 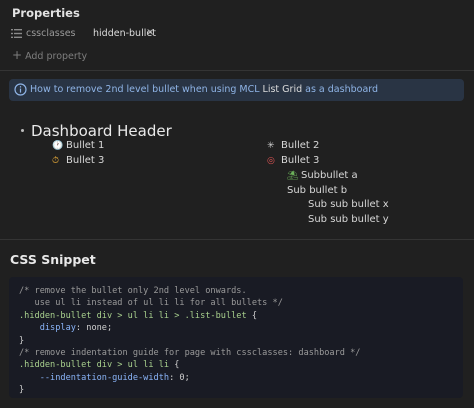 I want to click on list-item: ◎ Bullet 3, so click(x=293, y=160).